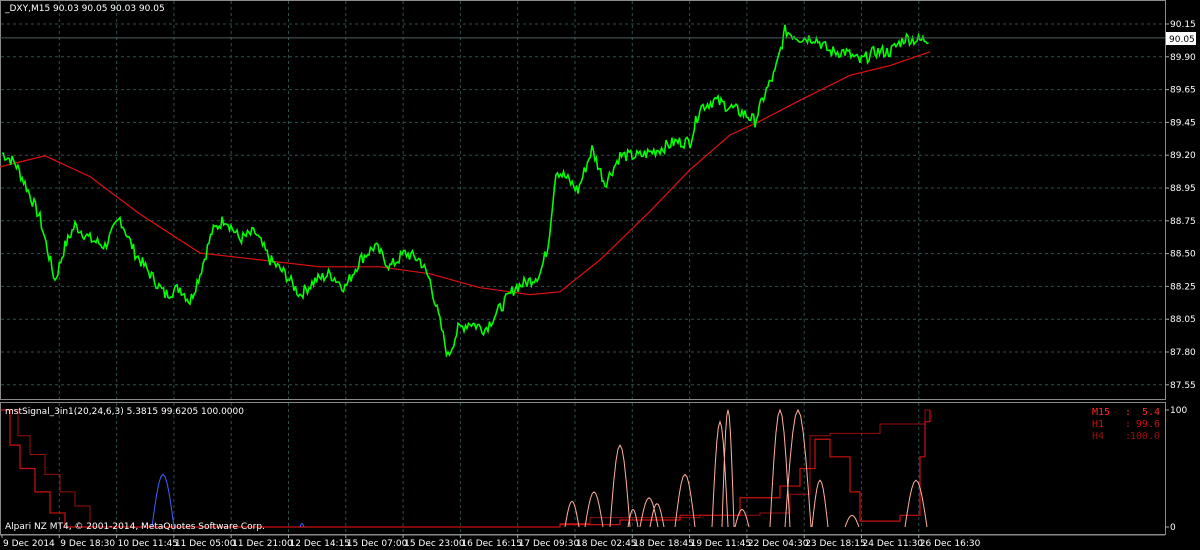 Image resolution: width=1200 pixels, height=550 pixels. What do you see at coordinates (1183, 25) in the screenshot?
I see `y-tick-label: 90.15` at bounding box center [1183, 25].